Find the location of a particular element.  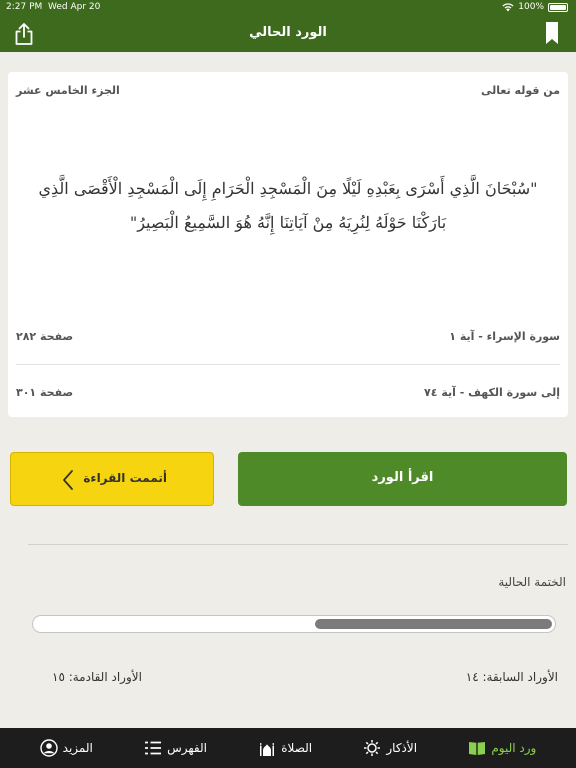

khatma-title: الختمة الحالية is located at coordinates (532, 582).